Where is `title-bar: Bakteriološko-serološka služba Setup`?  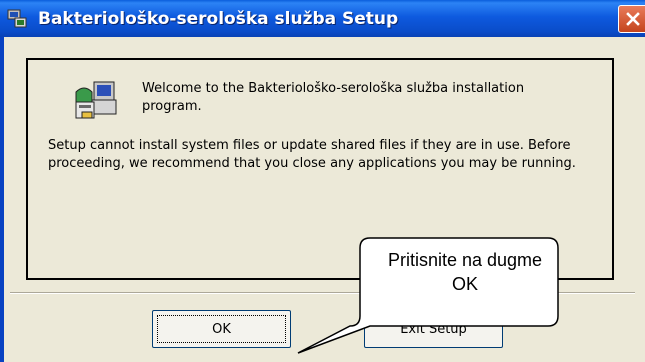
title-bar: Bakteriološko-serološka služba Setup is located at coordinates (322, 18).